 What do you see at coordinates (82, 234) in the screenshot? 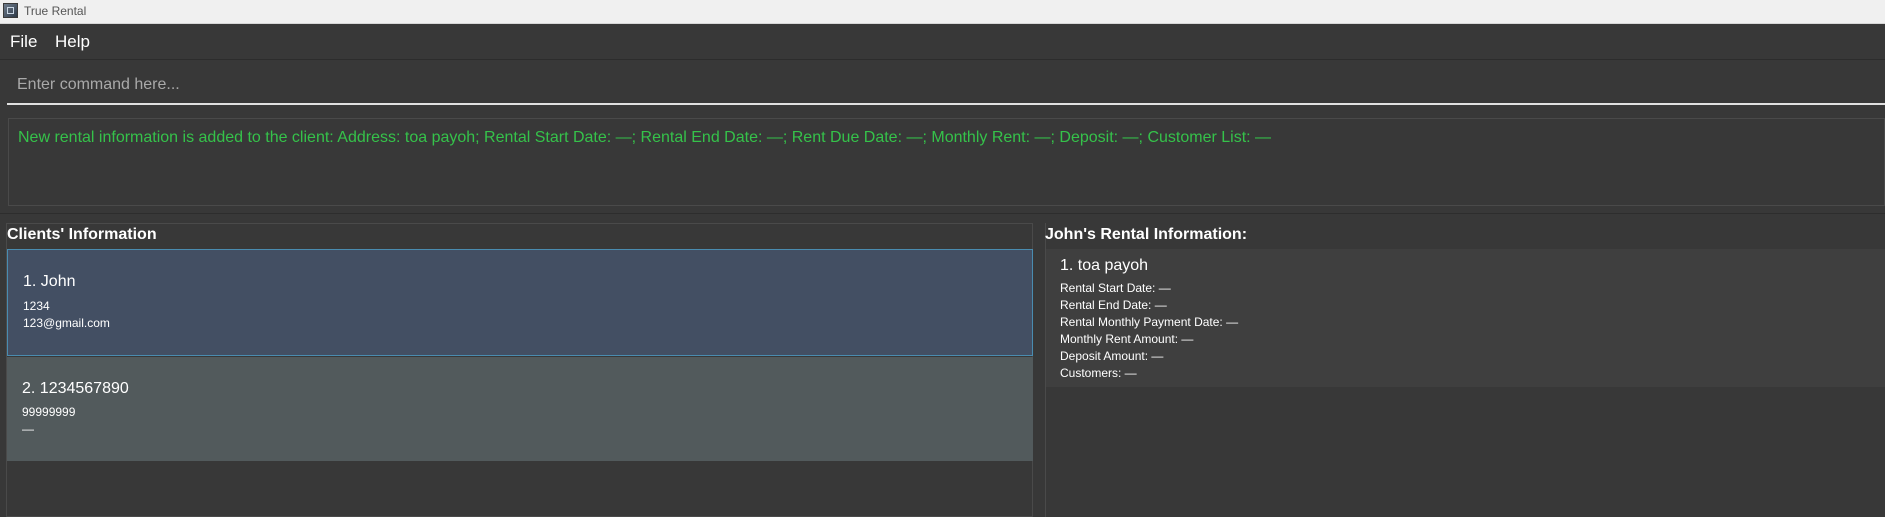
I see `clients-panel-title: Clients' Information` at bounding box center [82, 234].